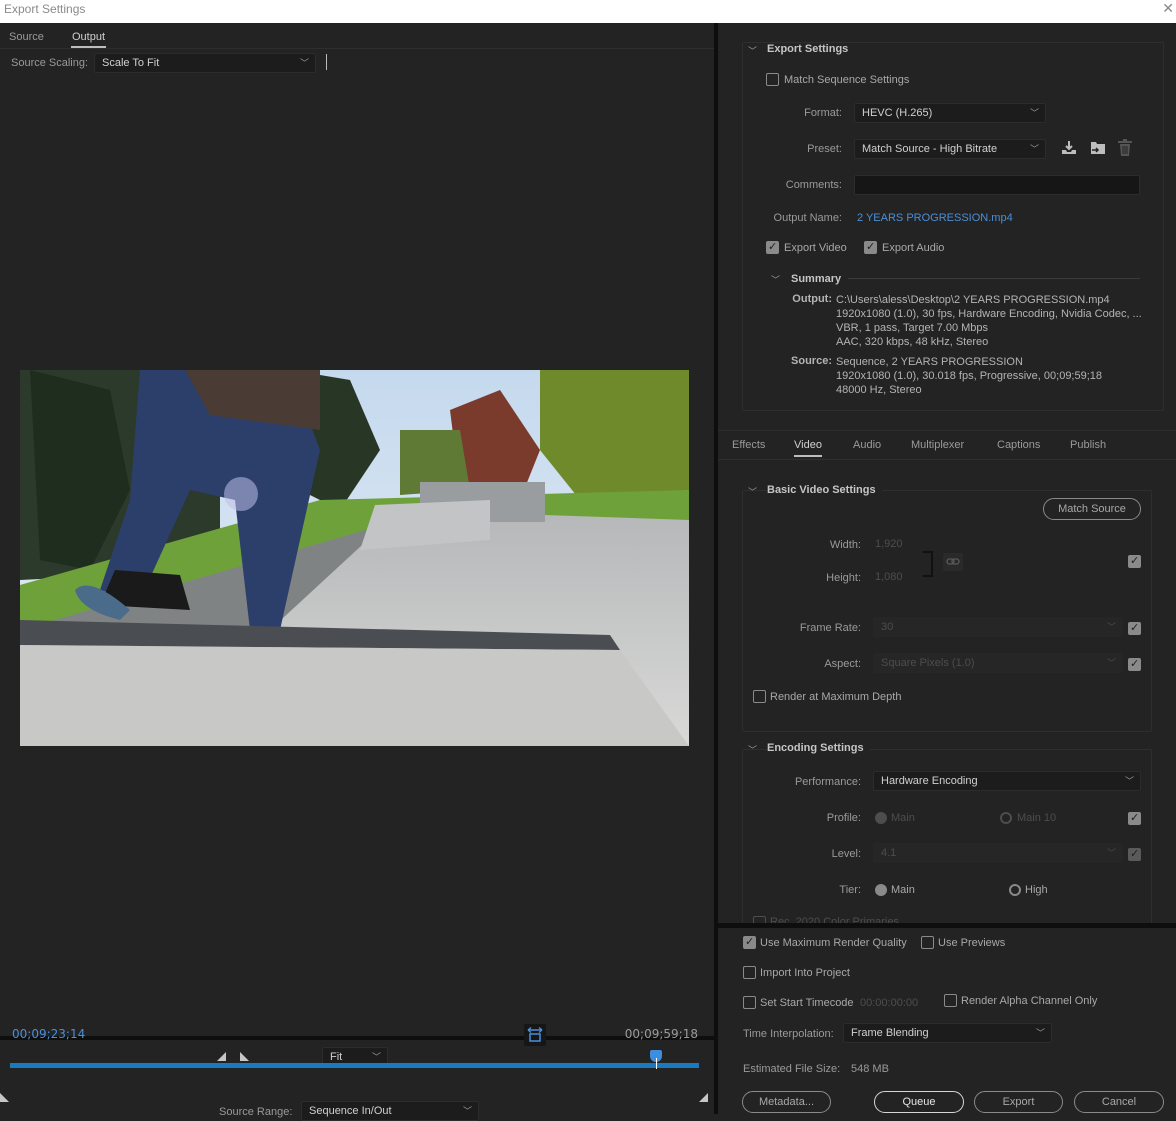 This screenshot has width=1176, height=1121. Describe the element at coordinates (927, 942) in the screenshot. I see `use-previews-checkbox` at that location.